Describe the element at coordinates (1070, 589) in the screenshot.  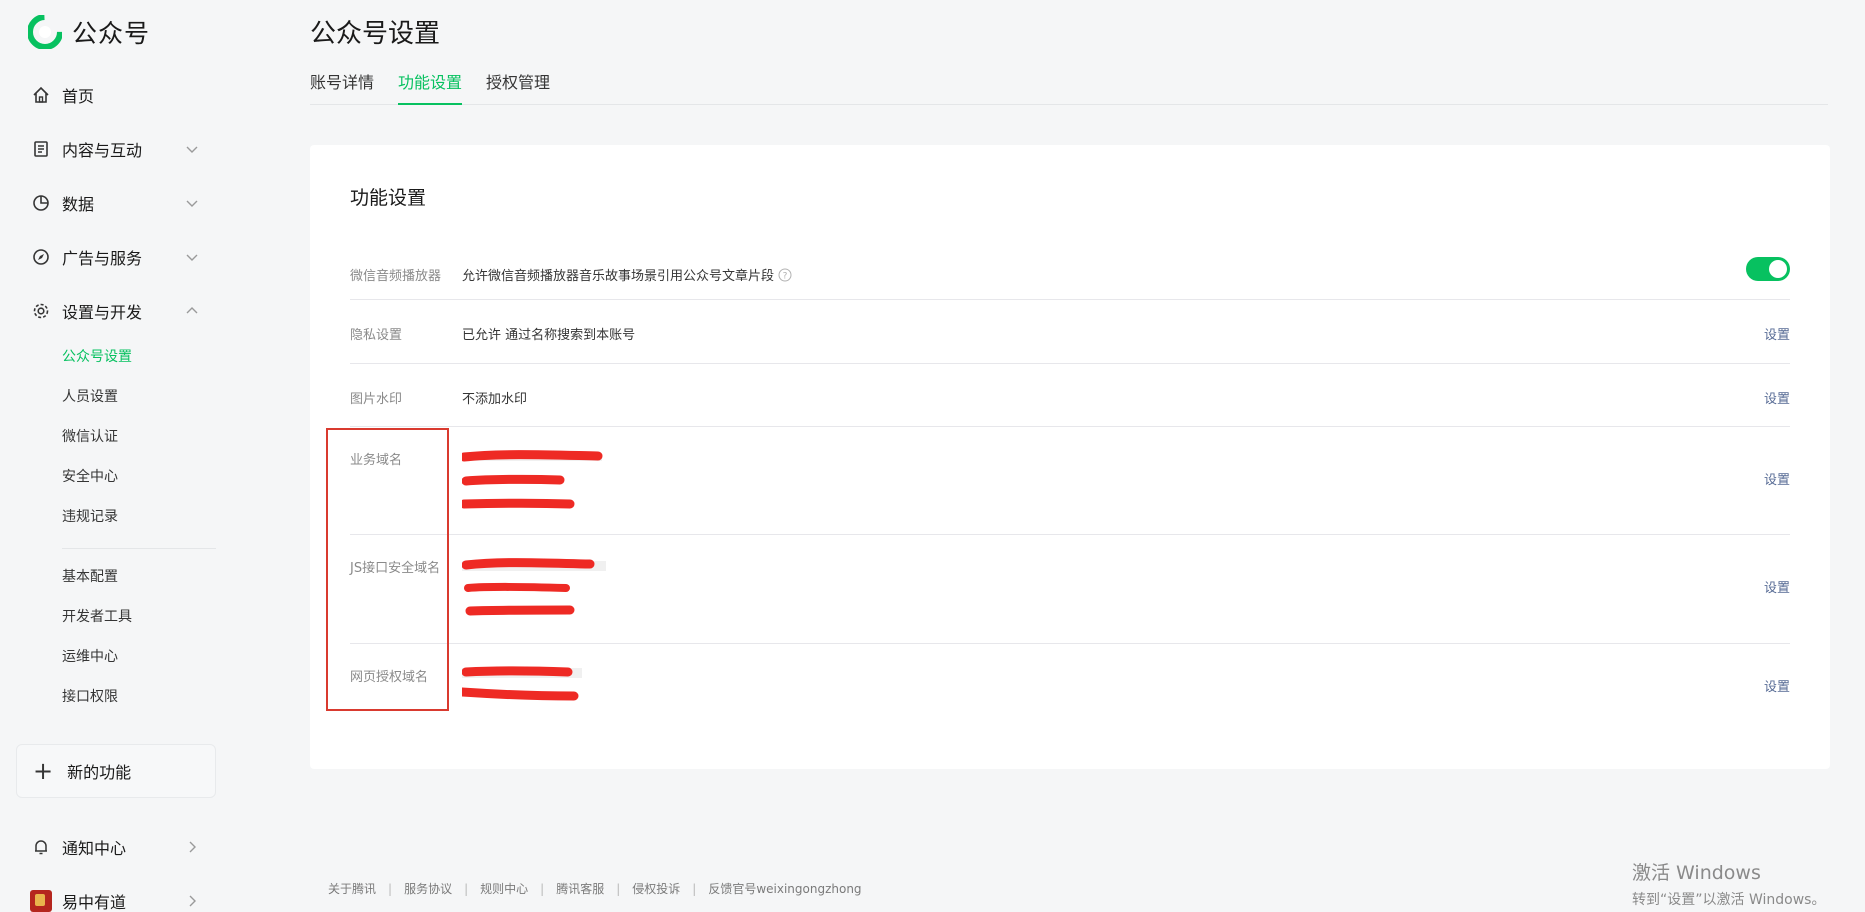
I see `row-js-domain: JS接口安全域名 设置` at that location.